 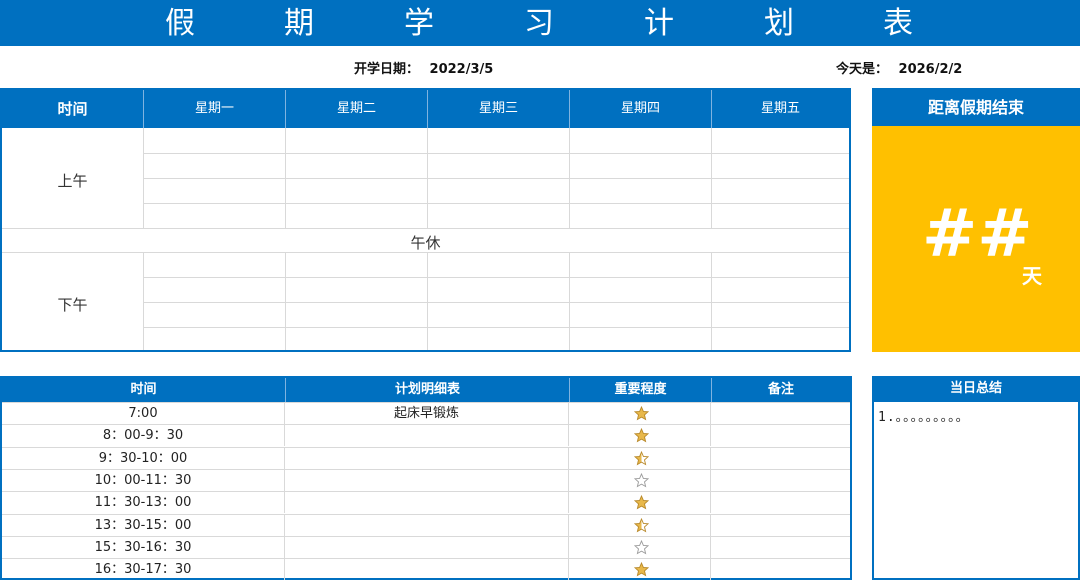 I want to click on summary-text: 1.。。。。。。。。。, so click(x=924, y=415).